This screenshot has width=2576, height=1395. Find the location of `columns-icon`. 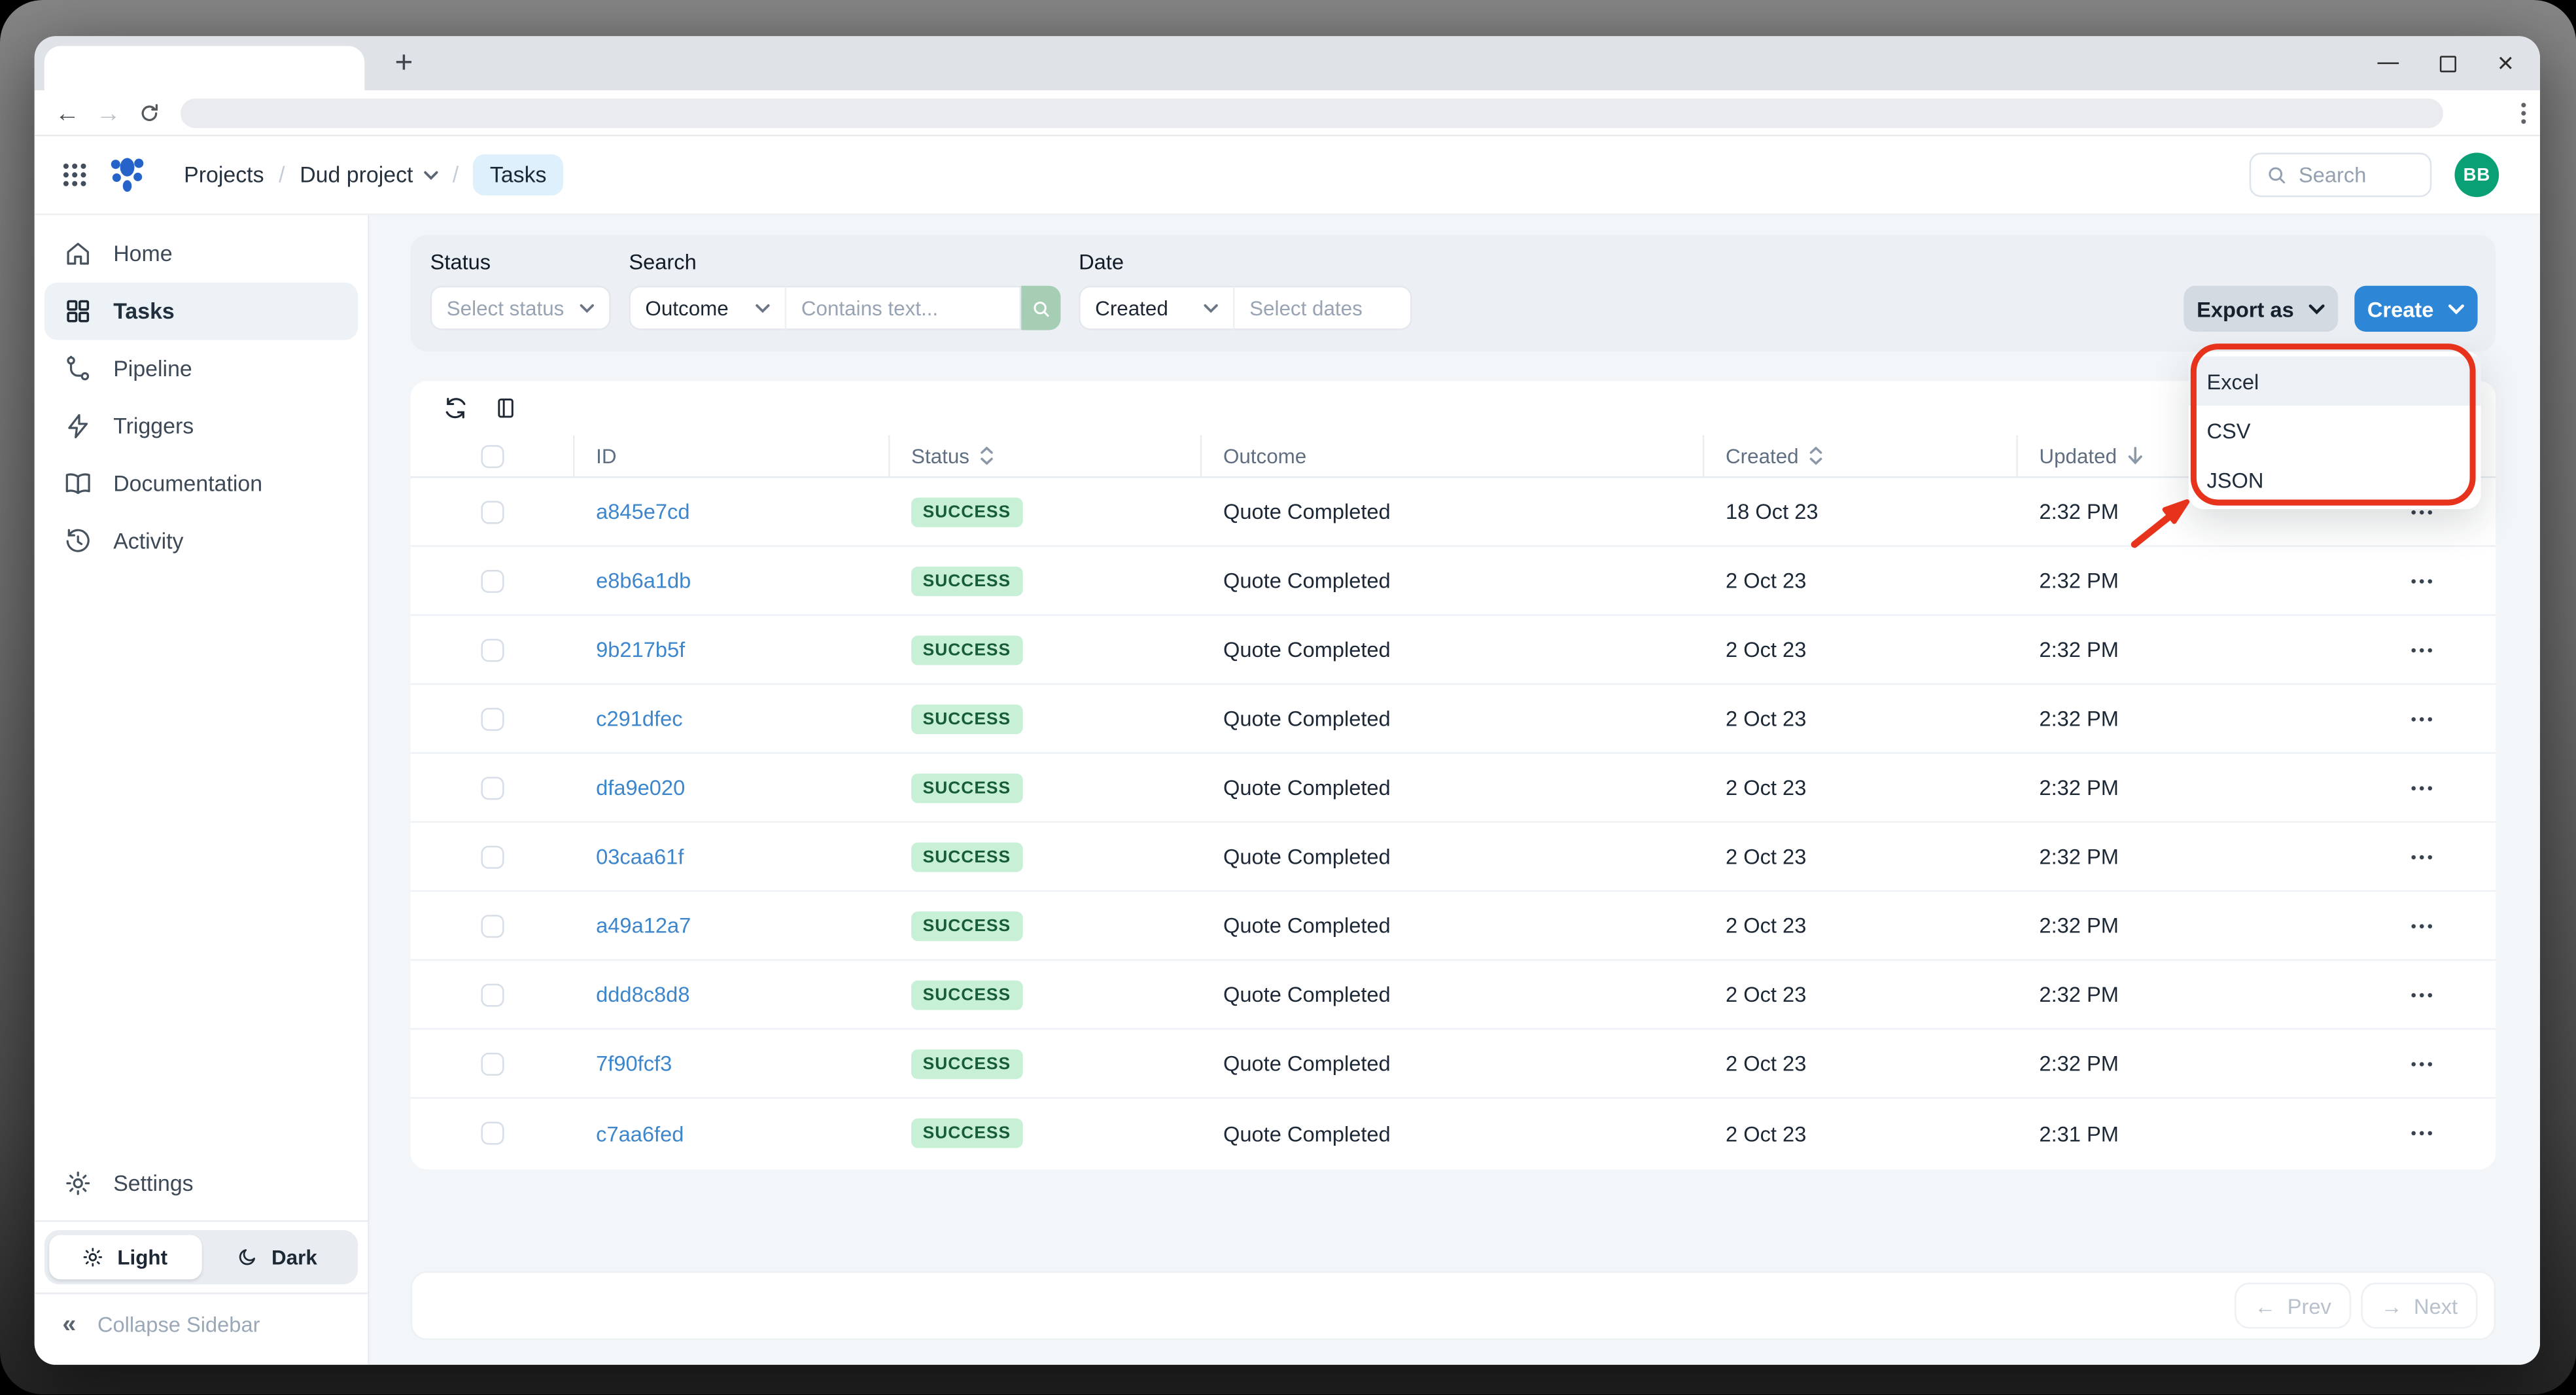

columns-icon is located at coordinates (506, 408).